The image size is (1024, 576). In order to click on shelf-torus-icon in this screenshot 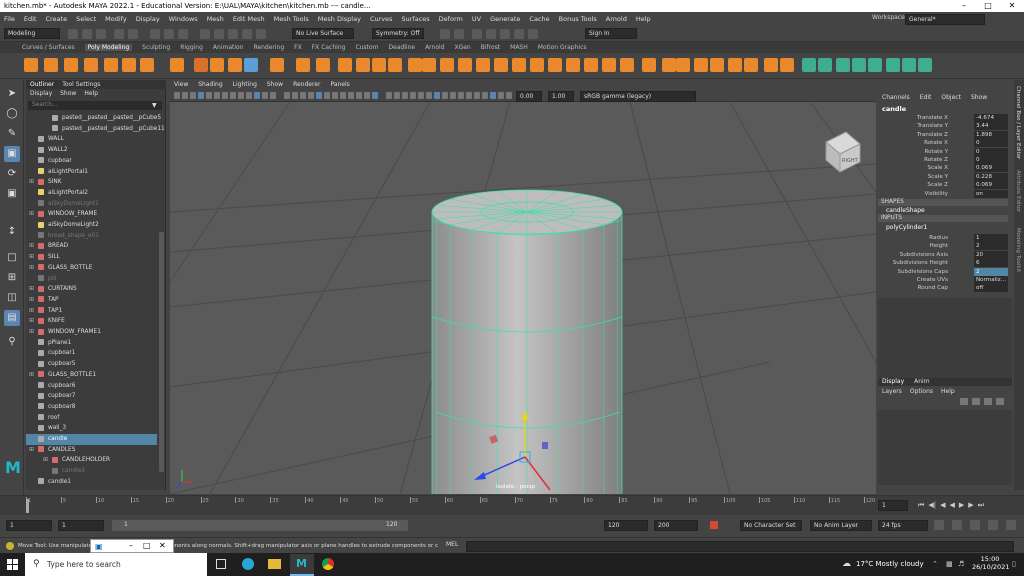, I will do `click(111, 65)`.